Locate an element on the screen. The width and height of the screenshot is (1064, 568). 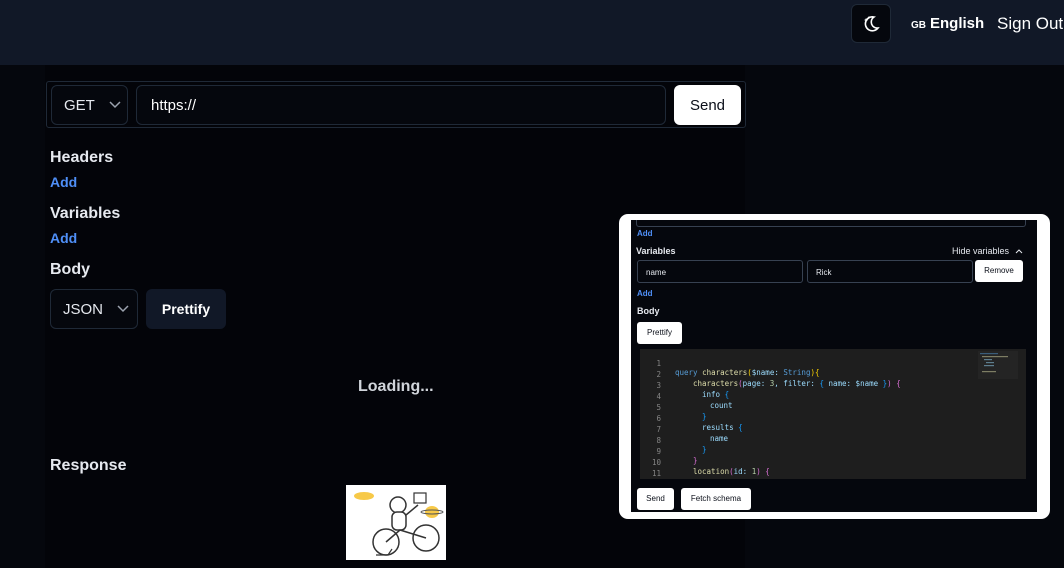
moon-stars-icon is located at coordinates (872, 23).